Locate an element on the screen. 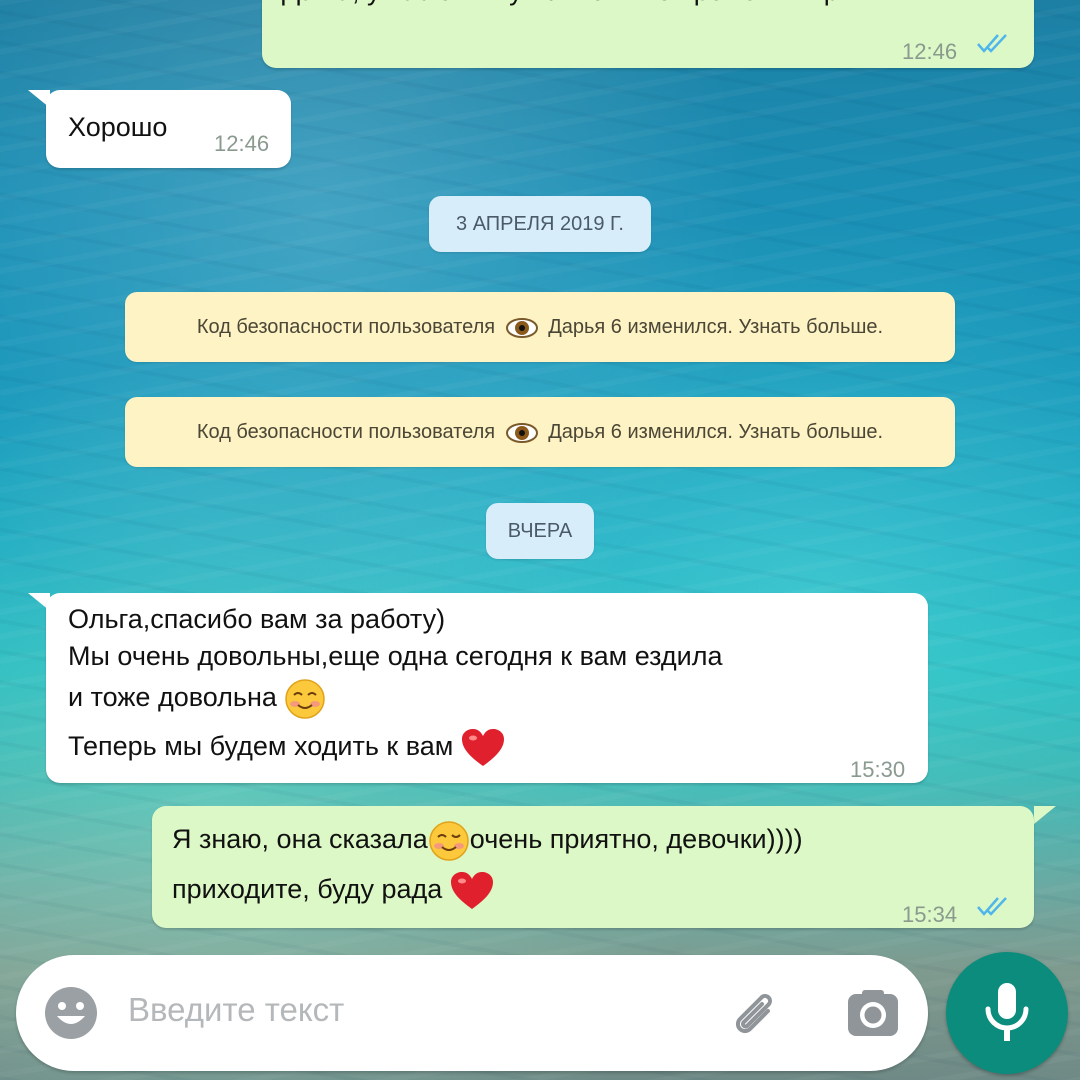 This screenshot has height=1080, width=1080. mic-icon is located at coordinates (1007, 1012).